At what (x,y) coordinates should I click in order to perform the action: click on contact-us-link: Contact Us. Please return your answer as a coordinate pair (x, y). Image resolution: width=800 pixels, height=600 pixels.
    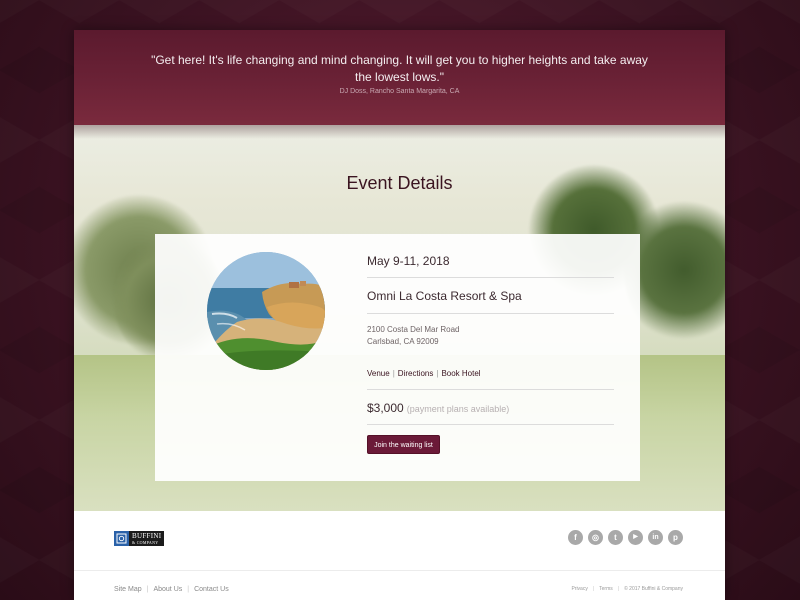
    Looking at the image, I should click on (211, 589).